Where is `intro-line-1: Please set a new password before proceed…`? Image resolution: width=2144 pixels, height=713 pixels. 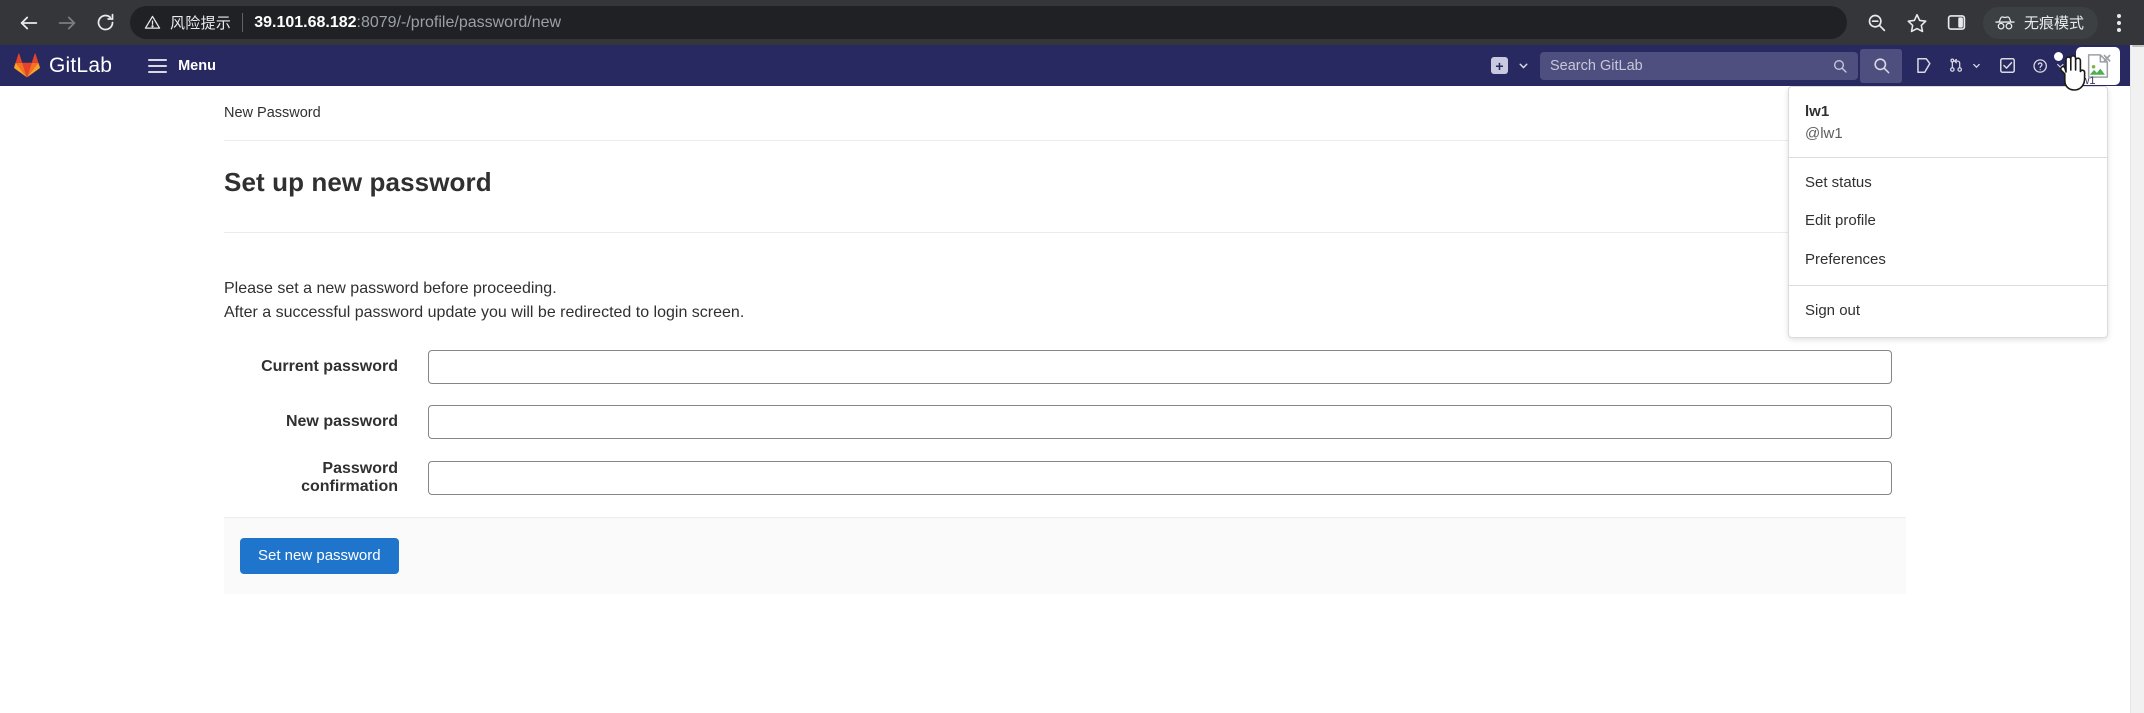 intro-line-1: Please set a new password before proceed… is located at coordinates (390, 288).